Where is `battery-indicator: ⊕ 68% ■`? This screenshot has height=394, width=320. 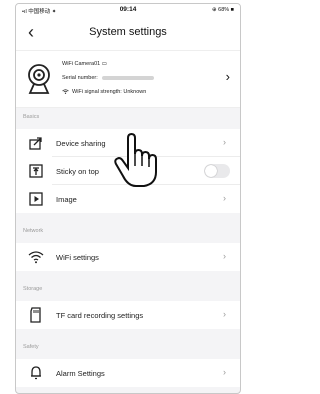
battery-indicator: ⊕ 68% ■ is located at coordinates (223, 10).